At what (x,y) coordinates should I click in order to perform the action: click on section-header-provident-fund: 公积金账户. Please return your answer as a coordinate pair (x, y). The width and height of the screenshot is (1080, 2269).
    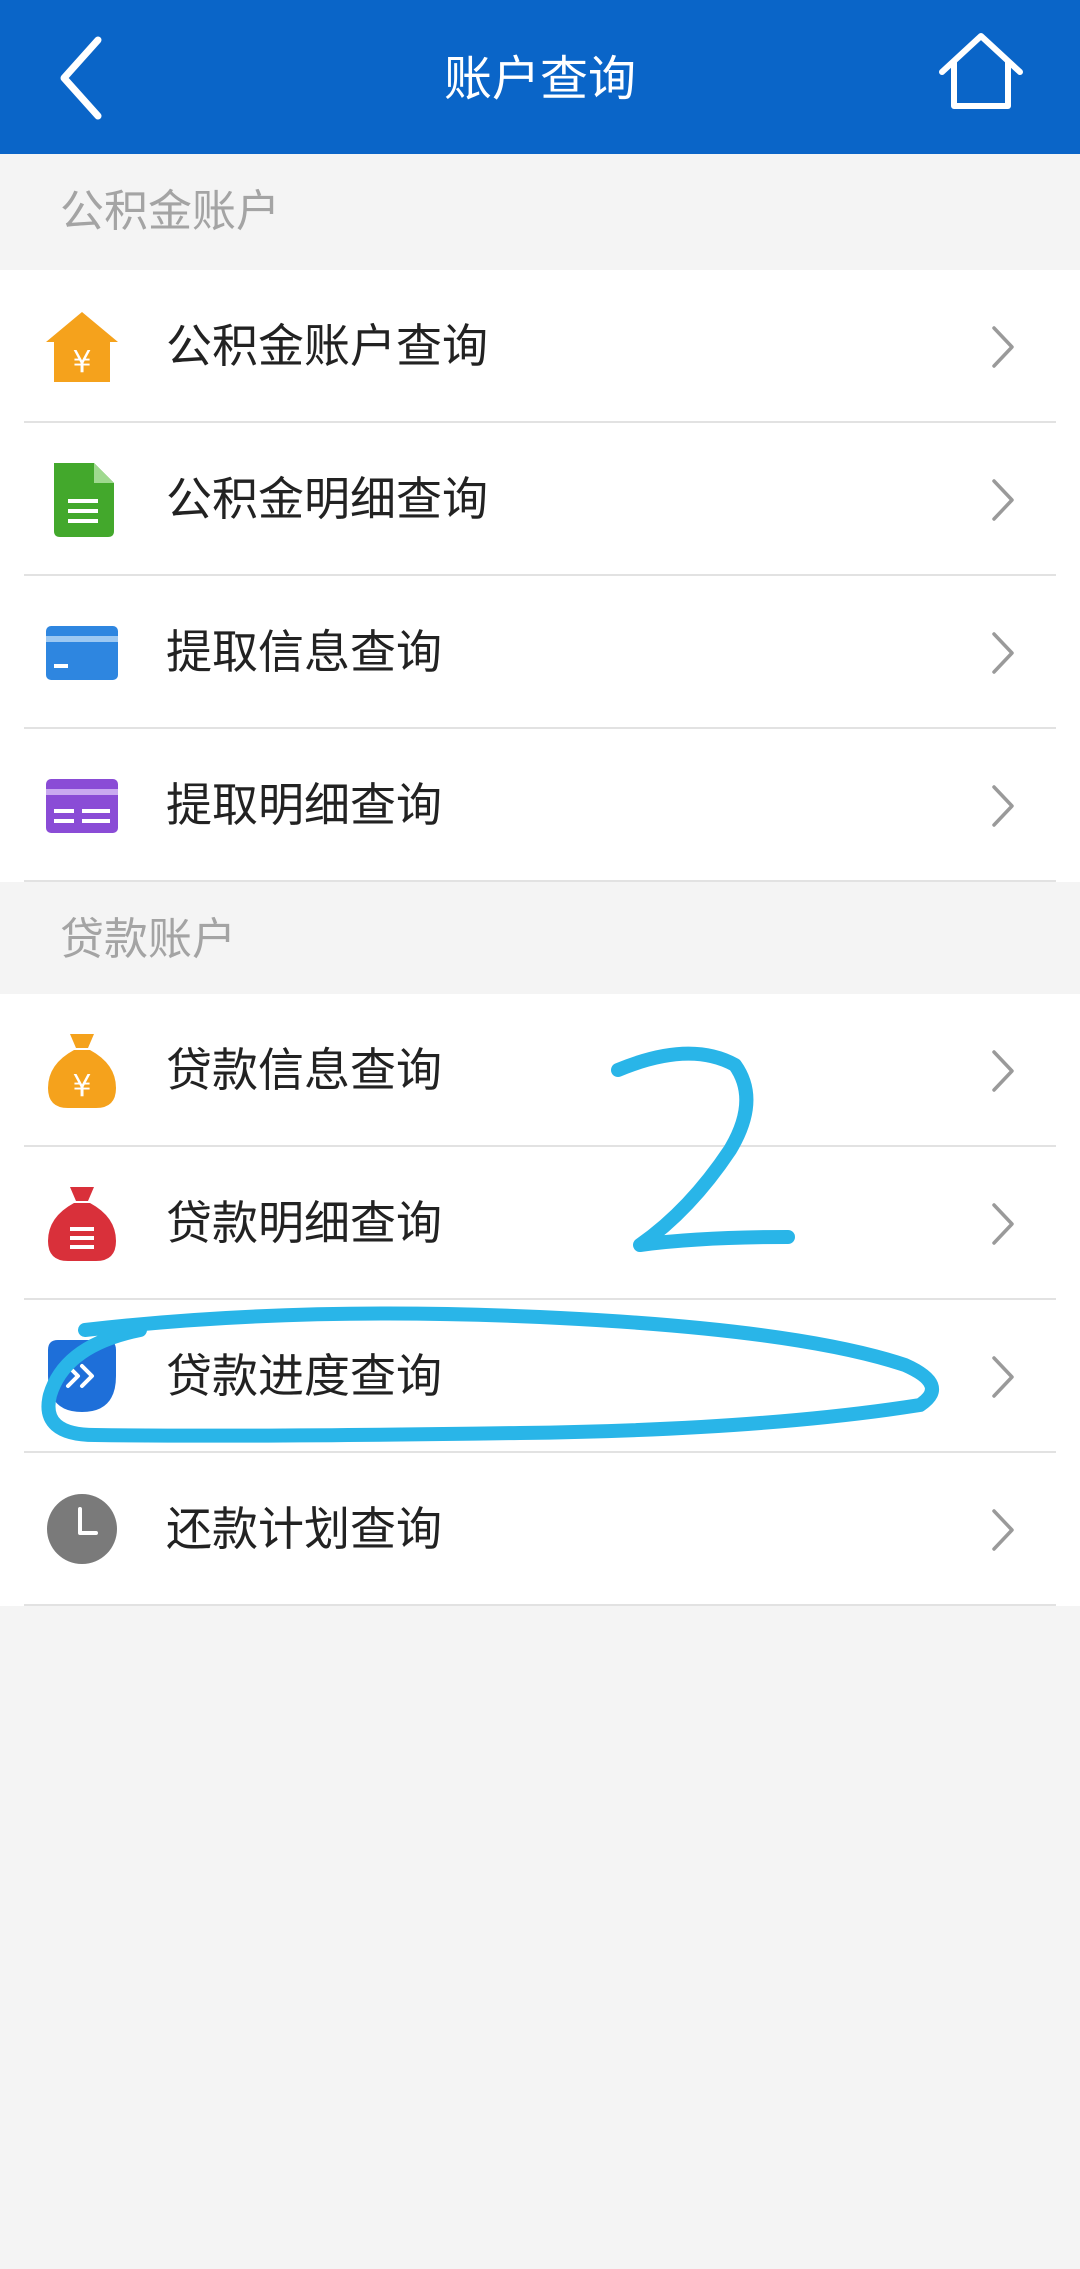
    Looking at the image, I should click on (540, 212).